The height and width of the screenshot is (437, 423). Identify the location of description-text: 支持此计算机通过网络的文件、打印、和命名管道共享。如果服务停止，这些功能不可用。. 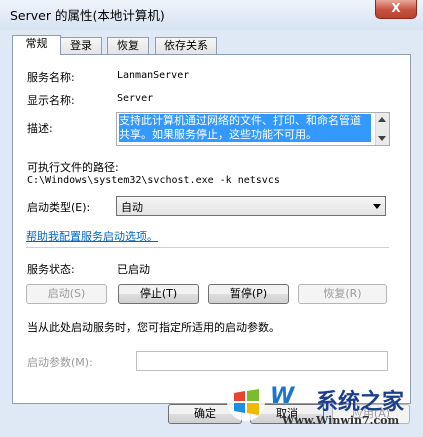
(245, 128).